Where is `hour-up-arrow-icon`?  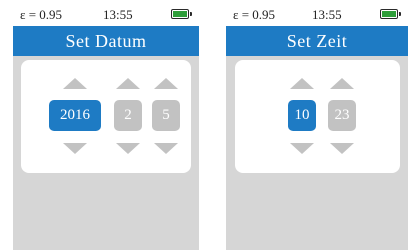
hour-up-arrow-icon is located at coordinates (302, 83).